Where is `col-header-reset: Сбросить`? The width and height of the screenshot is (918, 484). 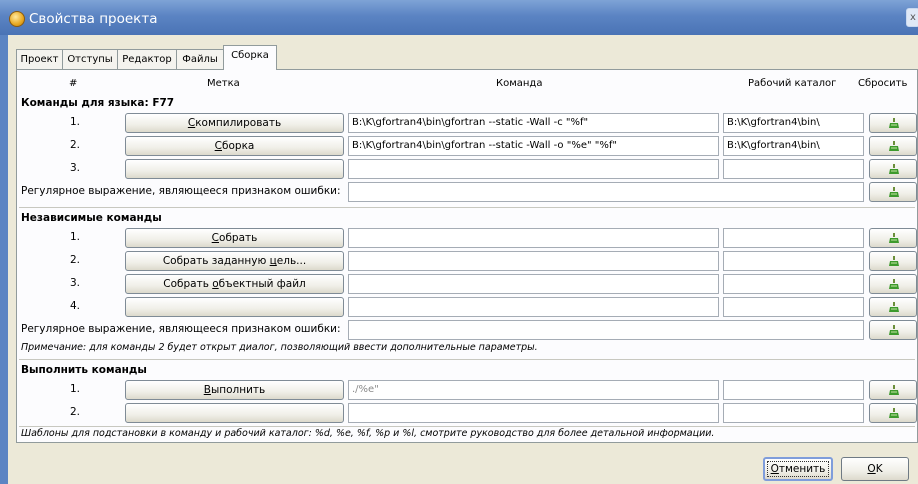
col-header-reset: Сбросить is located at coordinates (883, 83).